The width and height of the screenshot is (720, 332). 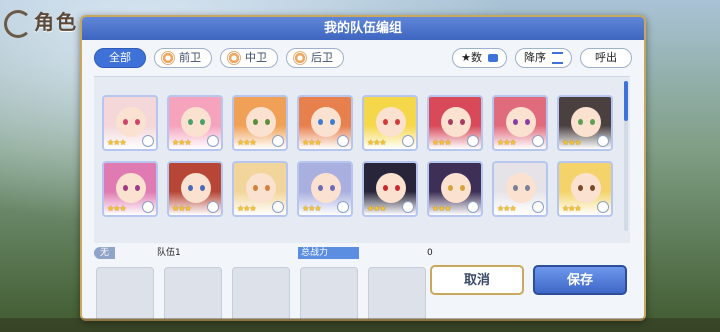 I want to click on grid-scrollbar-thumb, so click(x=626, y=101).